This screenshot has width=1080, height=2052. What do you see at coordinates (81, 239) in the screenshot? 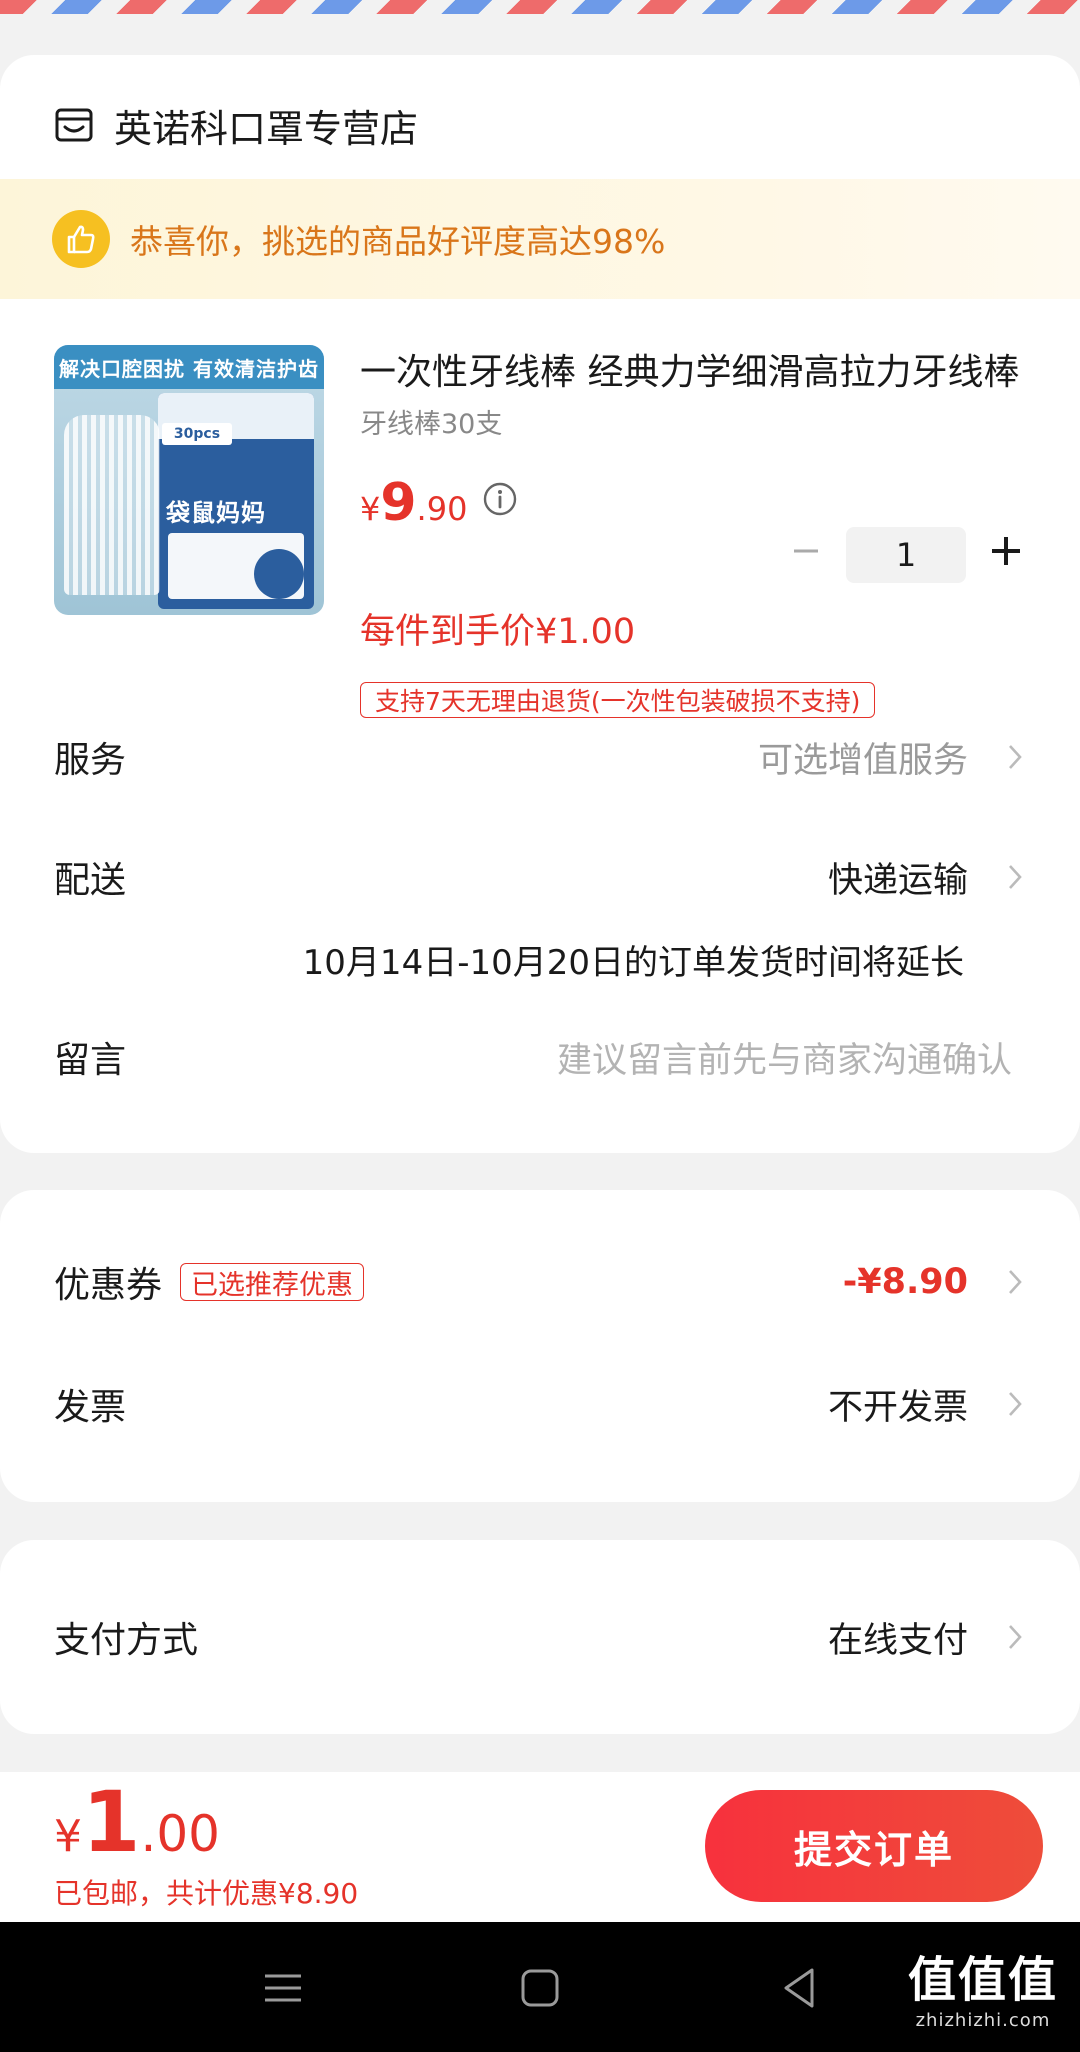
I see `thumbs-up-icon` at bounding box center [81, 239].